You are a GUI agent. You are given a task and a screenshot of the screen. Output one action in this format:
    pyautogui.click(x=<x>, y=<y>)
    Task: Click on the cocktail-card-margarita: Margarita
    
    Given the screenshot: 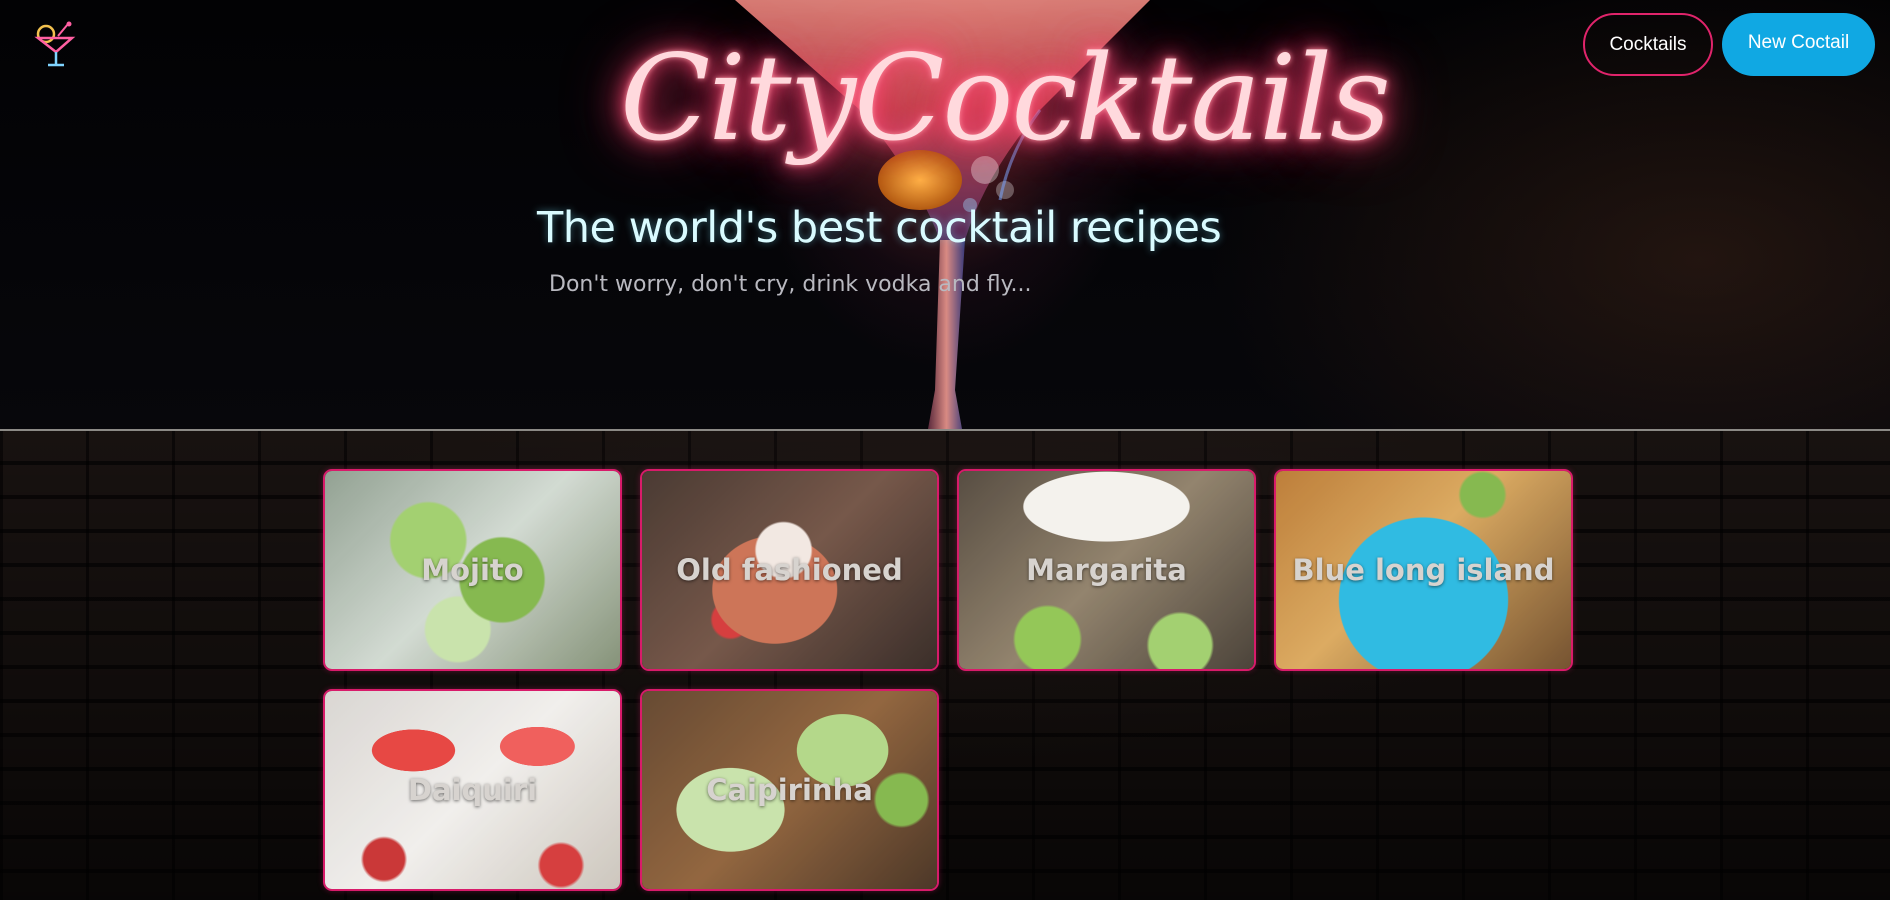 What is the action you would take?
    pyautogui.click(x=1106, y=570)
    